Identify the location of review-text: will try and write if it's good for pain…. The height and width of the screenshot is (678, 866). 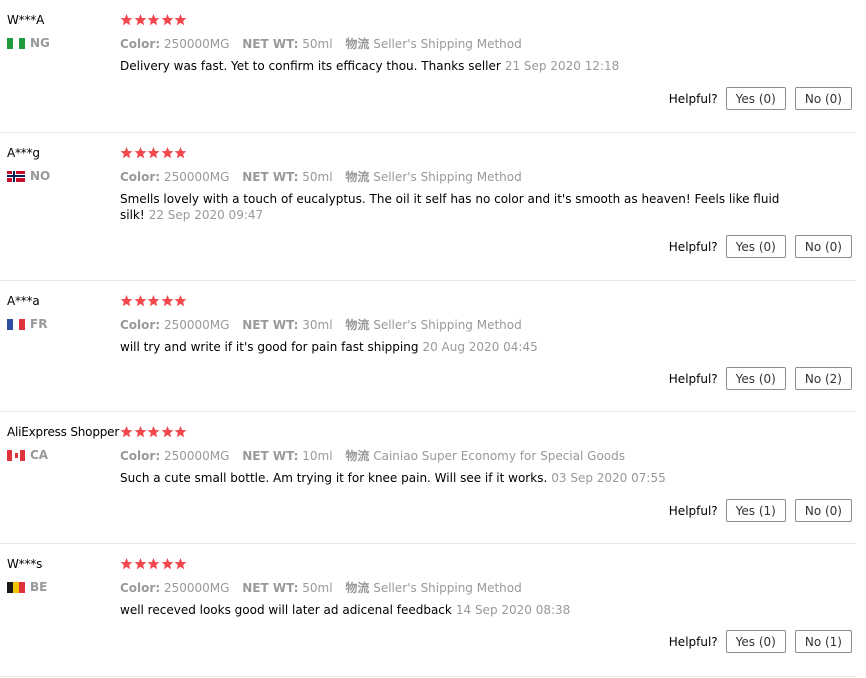
(450, 347).